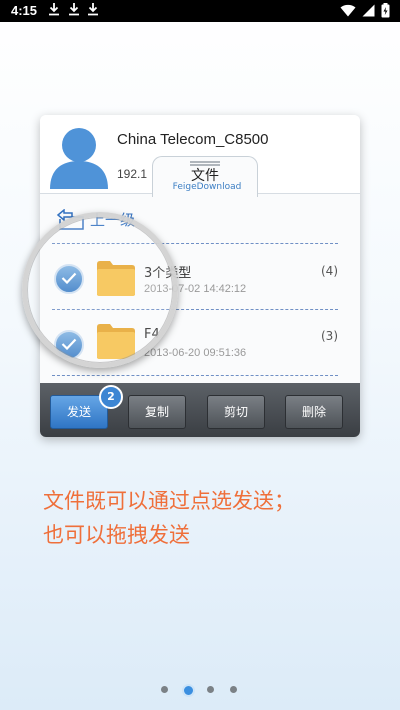 Image resolution: width=400 pixels, height=710 pixels. What do you see at coordinates (329, 271) in the screenshot?
I see `file-count: (4)` at bounding box center [329, 271].